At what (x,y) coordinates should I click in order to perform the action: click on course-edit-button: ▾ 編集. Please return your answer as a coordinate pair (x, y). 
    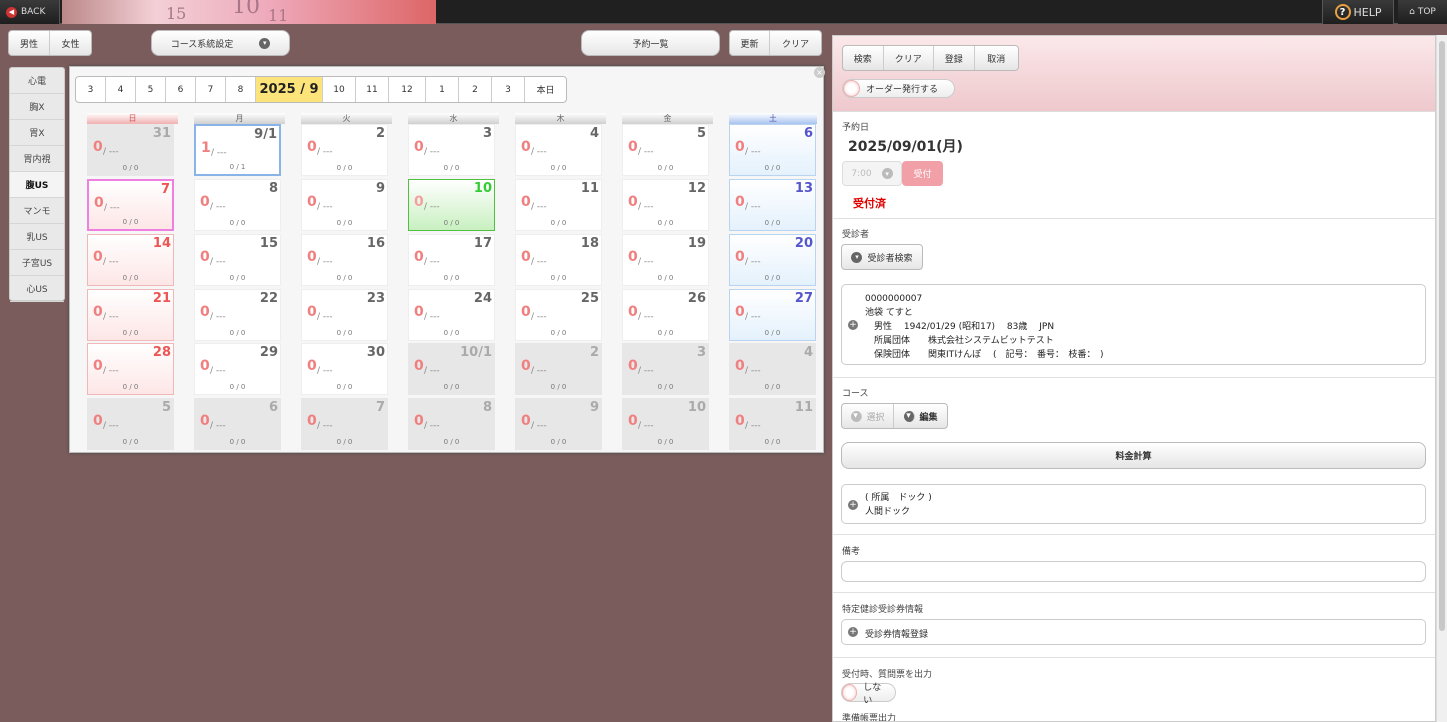
    Looking at the image, I should click on (920, 416).